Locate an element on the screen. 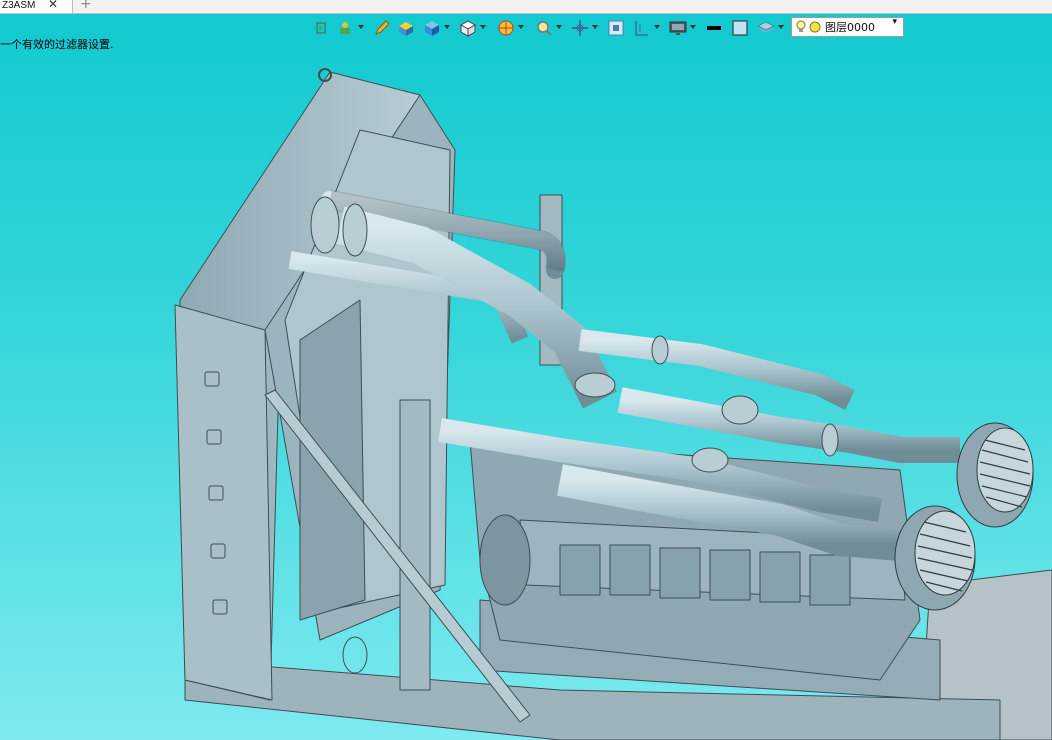  zoom-icon is located at coordinates (544, 28).